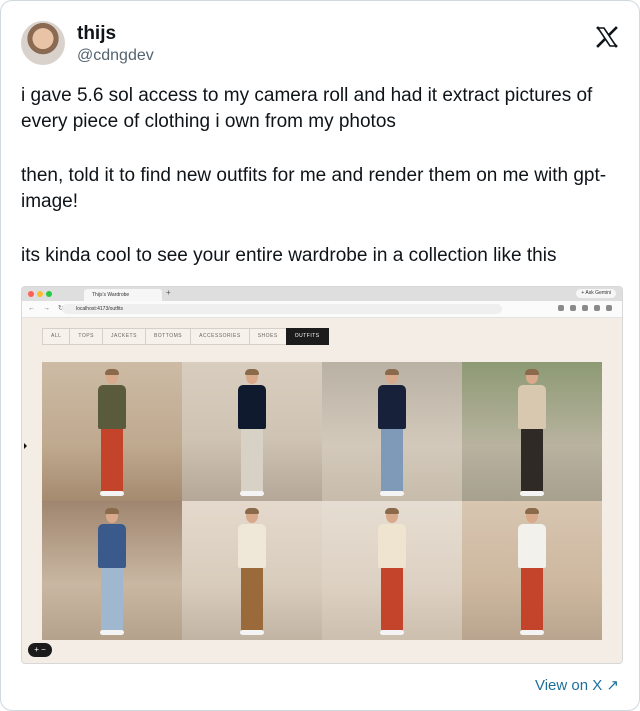  What do you see at coordinates (307, 336) in the screenshot?
I see `filter-outfits: OUTFITS` at bounding box center [307, 336].